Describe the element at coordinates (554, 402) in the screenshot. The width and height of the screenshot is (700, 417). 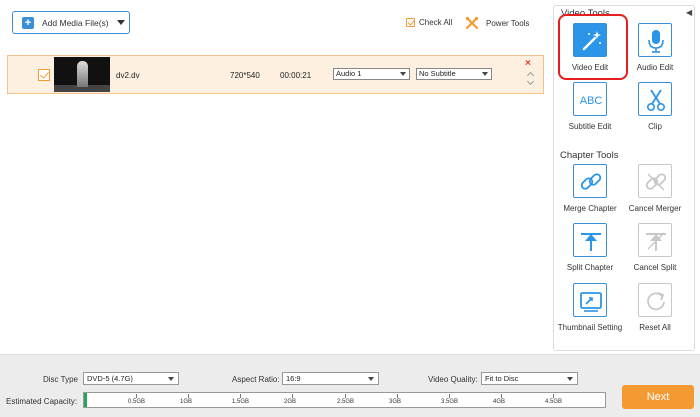
I see `capacity-tick-label: 4.5GB` at that location.